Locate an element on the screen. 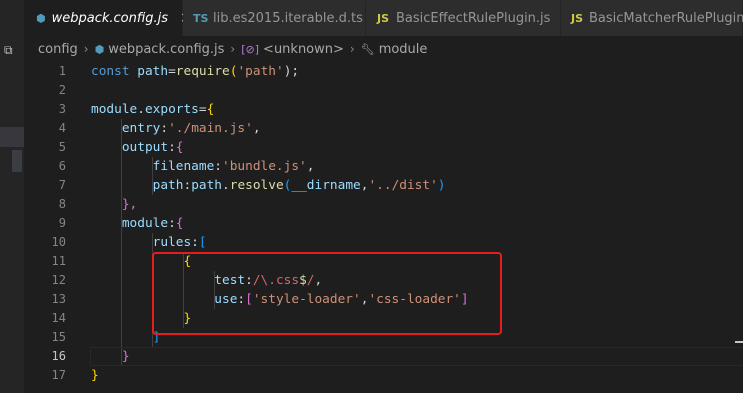 The width and height of the screenshot is (743, 393). explorer-icon: ⧉ is located at coordinates (10, 50).